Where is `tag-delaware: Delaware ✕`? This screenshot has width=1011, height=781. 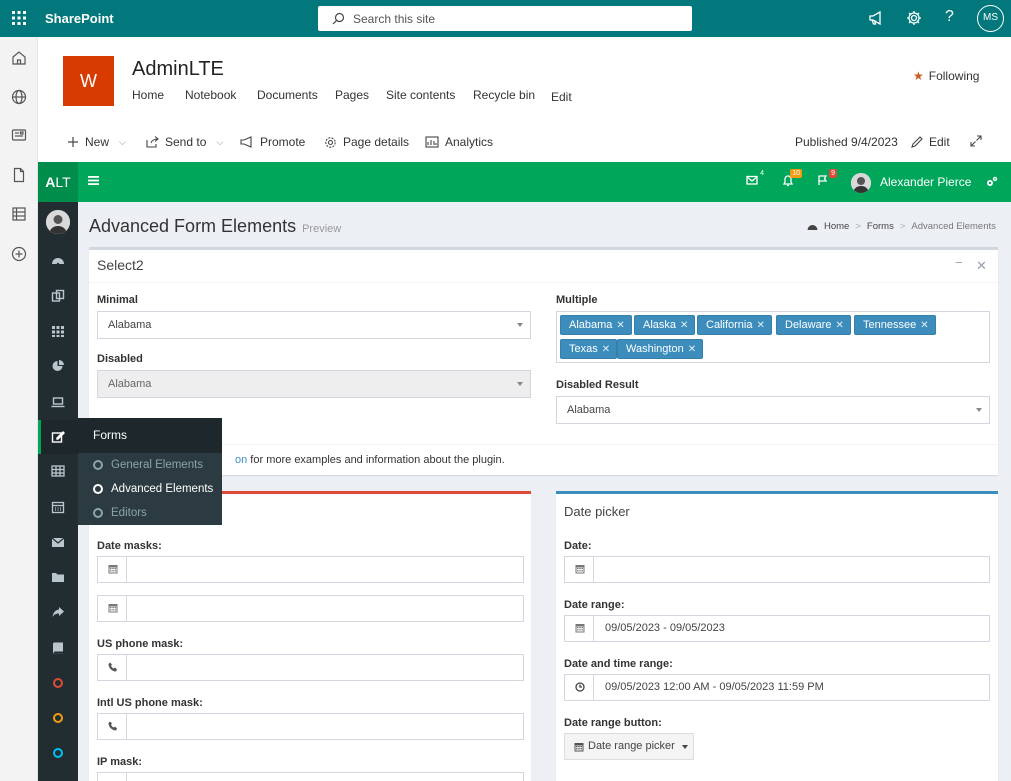
tag-delaware: Delaware ✕ is located at coordinates (813, 325).